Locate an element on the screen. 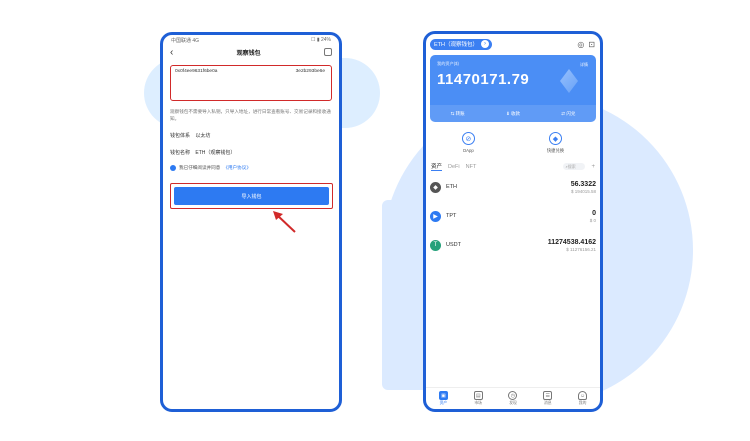  asset-name: TPT is located at coordinates (451, 216).